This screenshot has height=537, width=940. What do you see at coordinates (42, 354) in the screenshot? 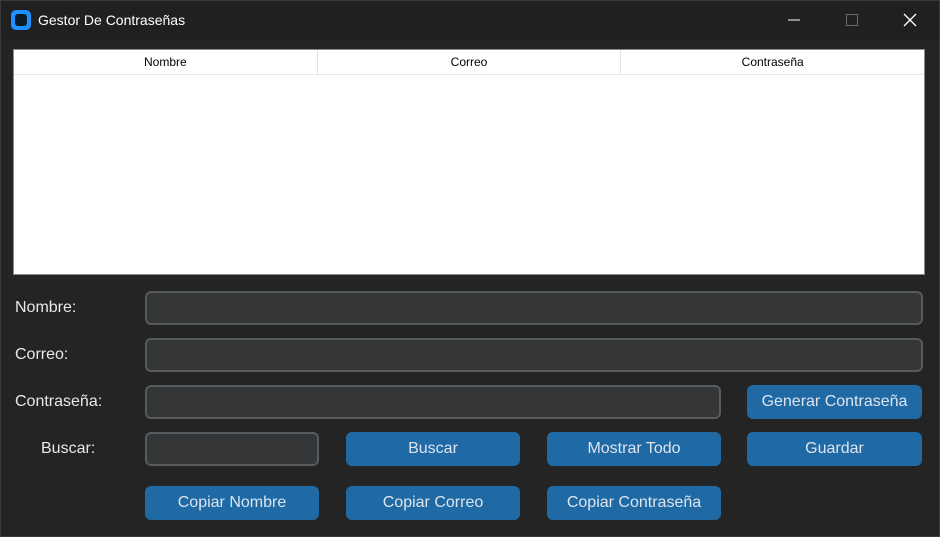
I see `correo-label: Correo:` at bounding box center [42, 354].